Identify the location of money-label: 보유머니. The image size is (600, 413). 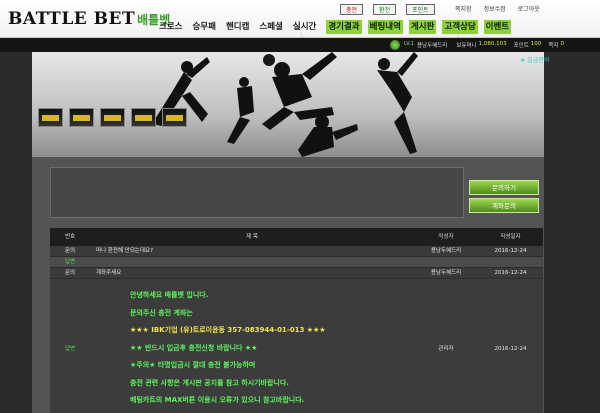
(466, 46).